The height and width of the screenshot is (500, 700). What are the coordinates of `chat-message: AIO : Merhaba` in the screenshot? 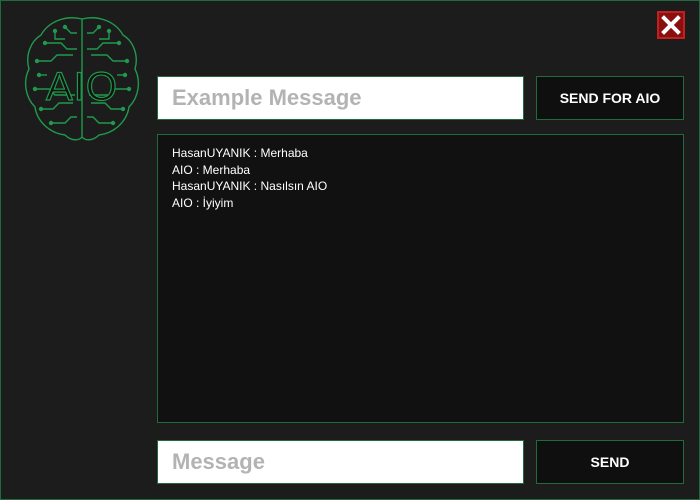 It's located at (211, 169).